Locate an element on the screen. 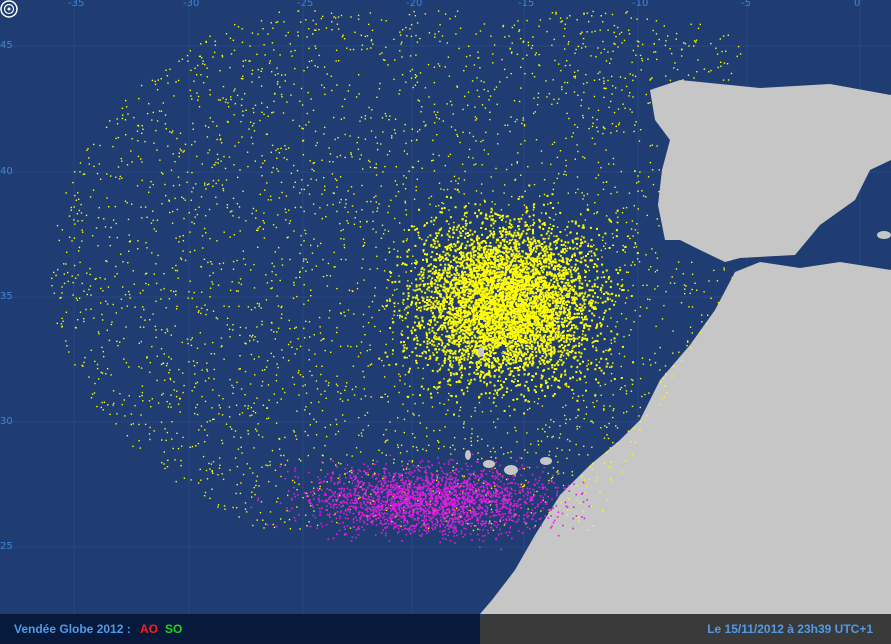 The height and width of the screenshot is (644, 891). latitude-tick: 40 is located at coordinates (6, 171).